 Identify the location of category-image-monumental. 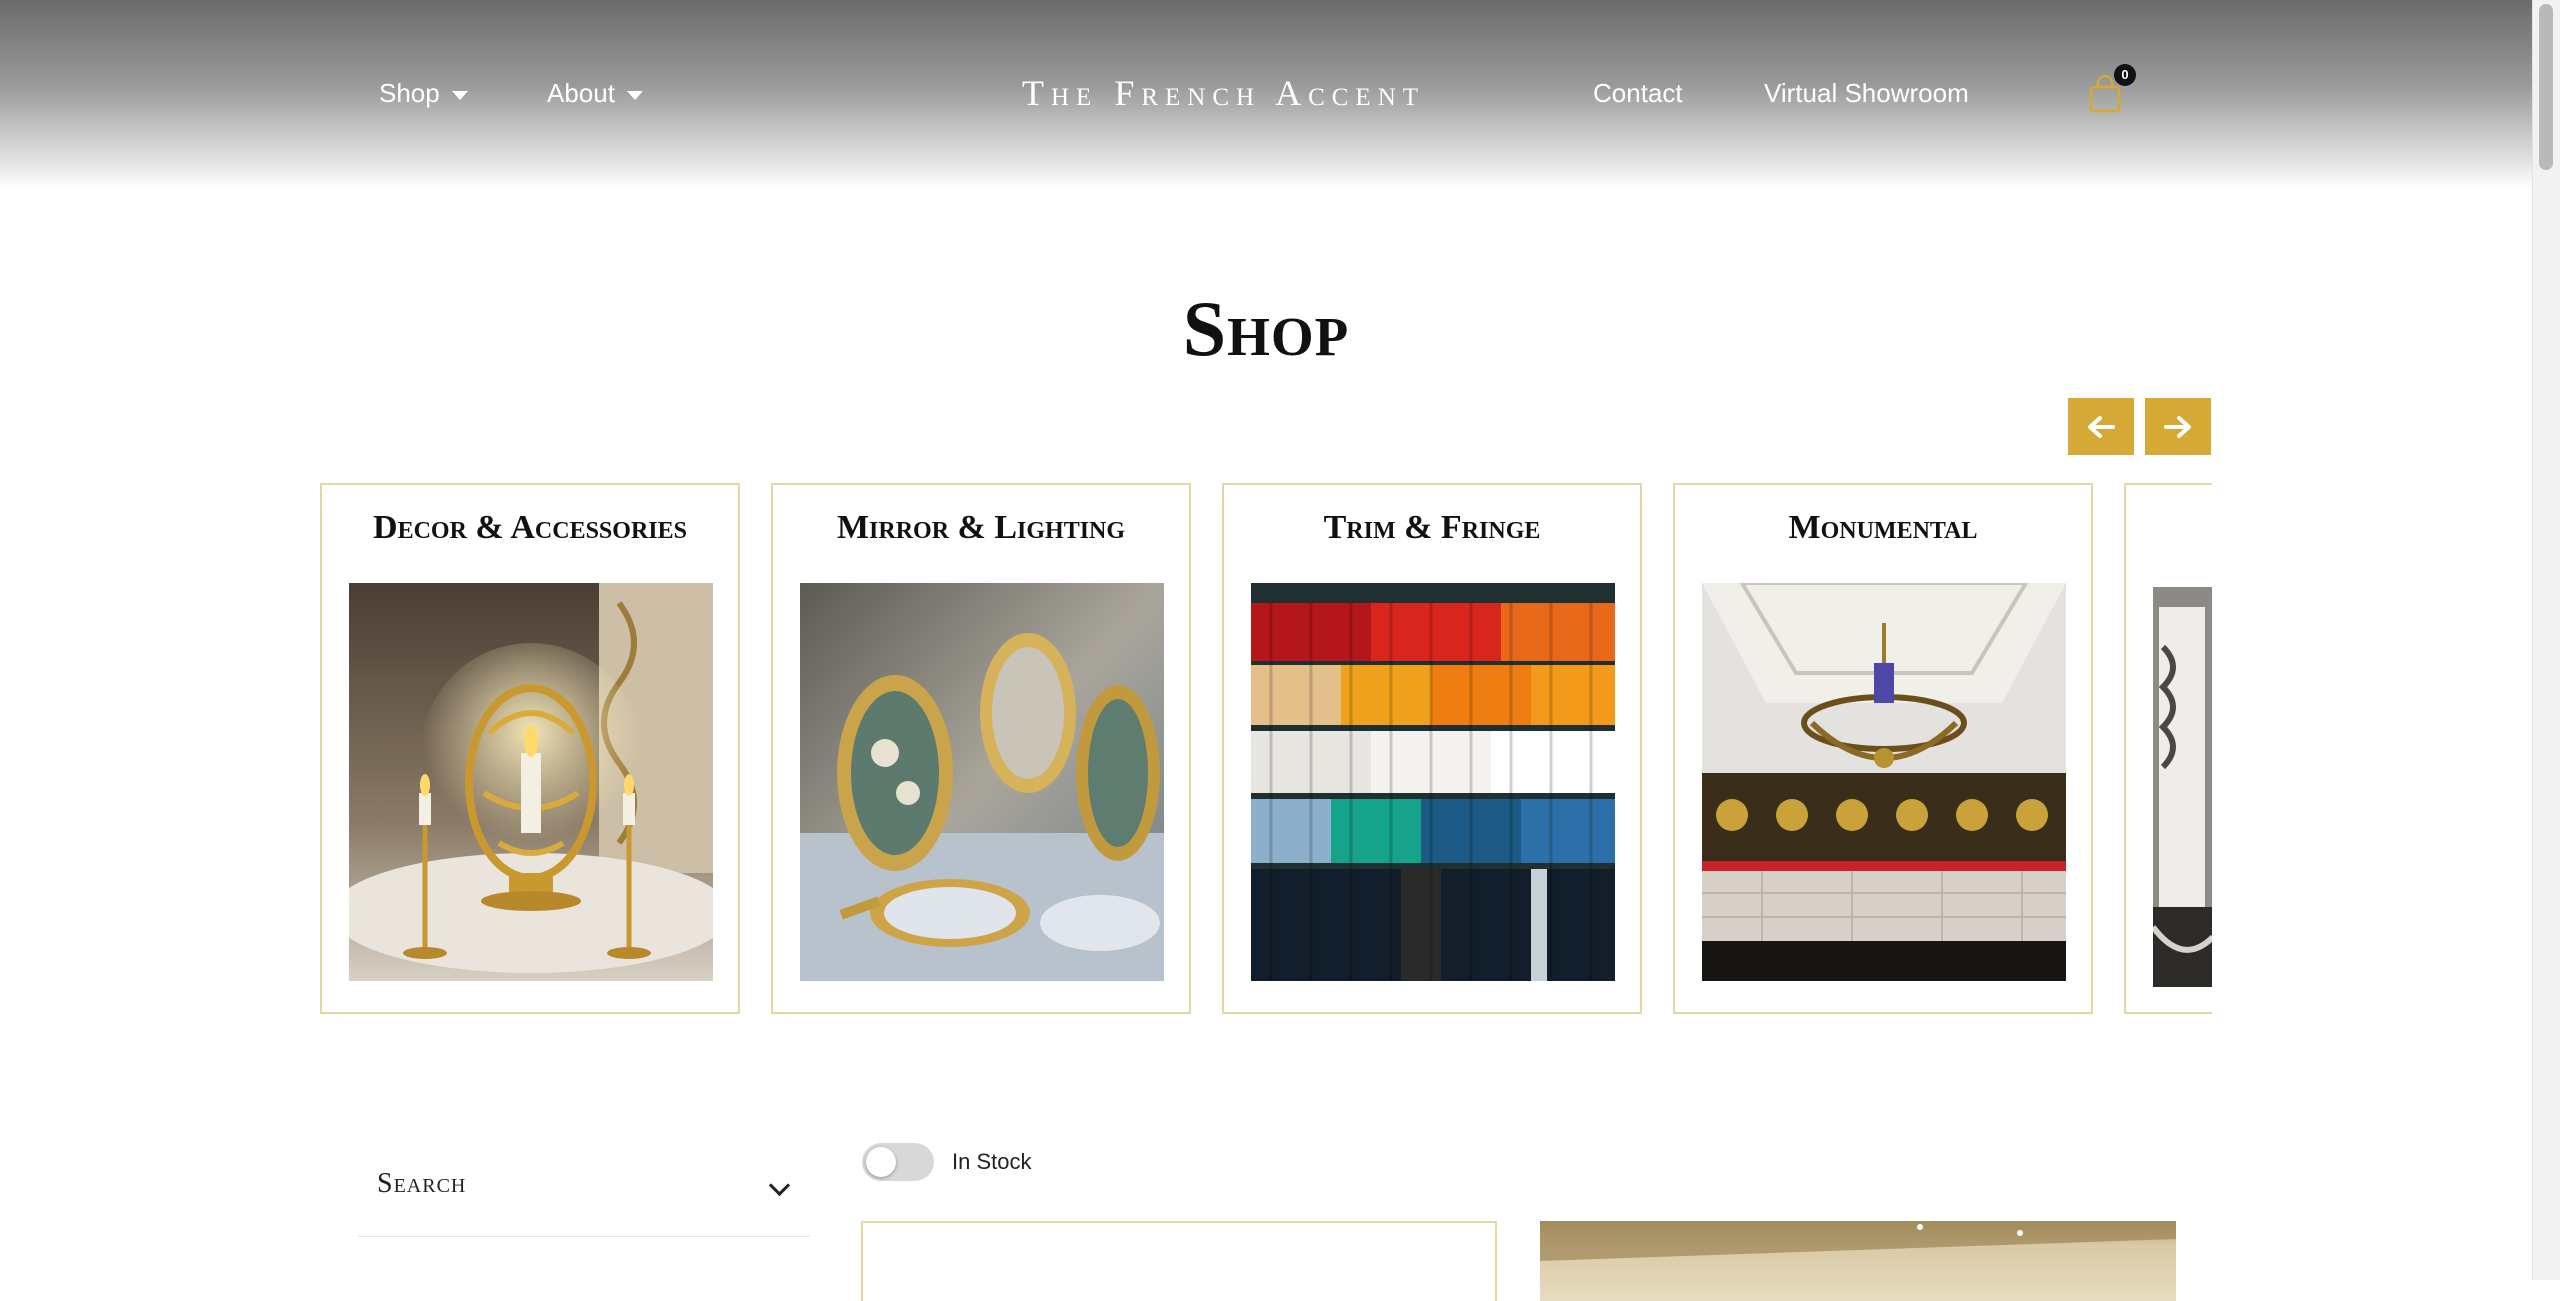
(1884, 782).